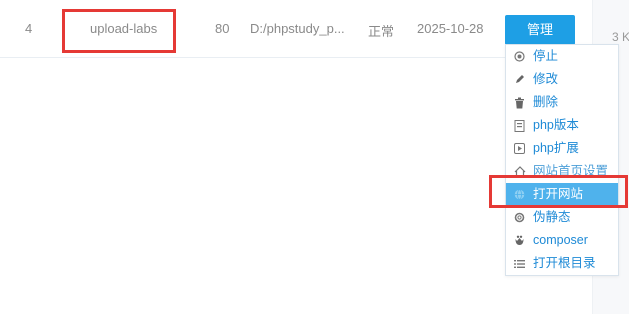 The width and height of the screenshot is (629, 314). Describe the element at coordinates (519, 171) in the screenshot. I see `home-icon` at that location.